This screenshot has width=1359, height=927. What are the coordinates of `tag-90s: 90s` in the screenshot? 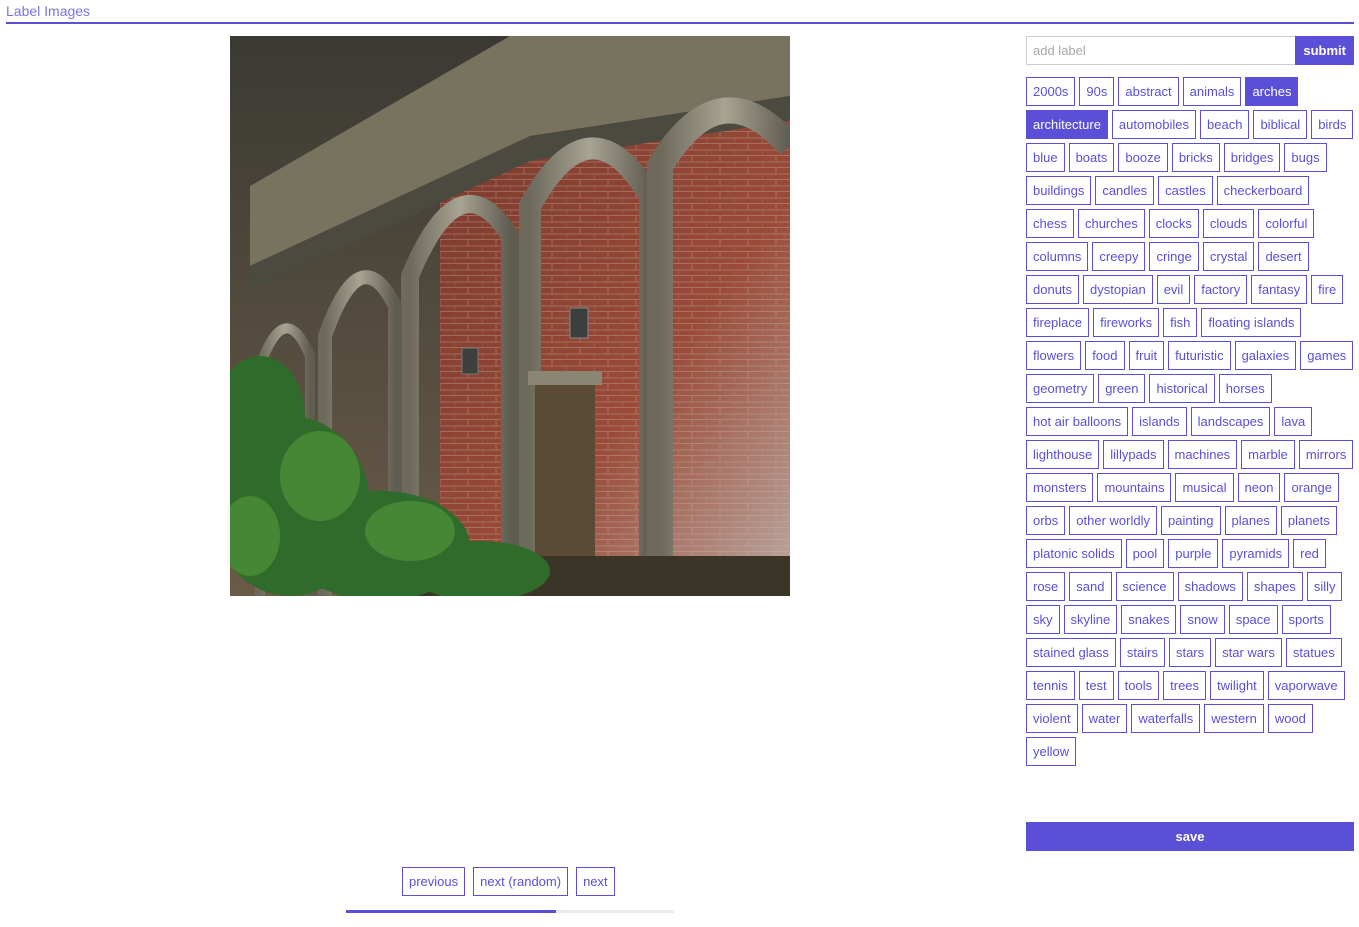 It's located at (1097, 91).